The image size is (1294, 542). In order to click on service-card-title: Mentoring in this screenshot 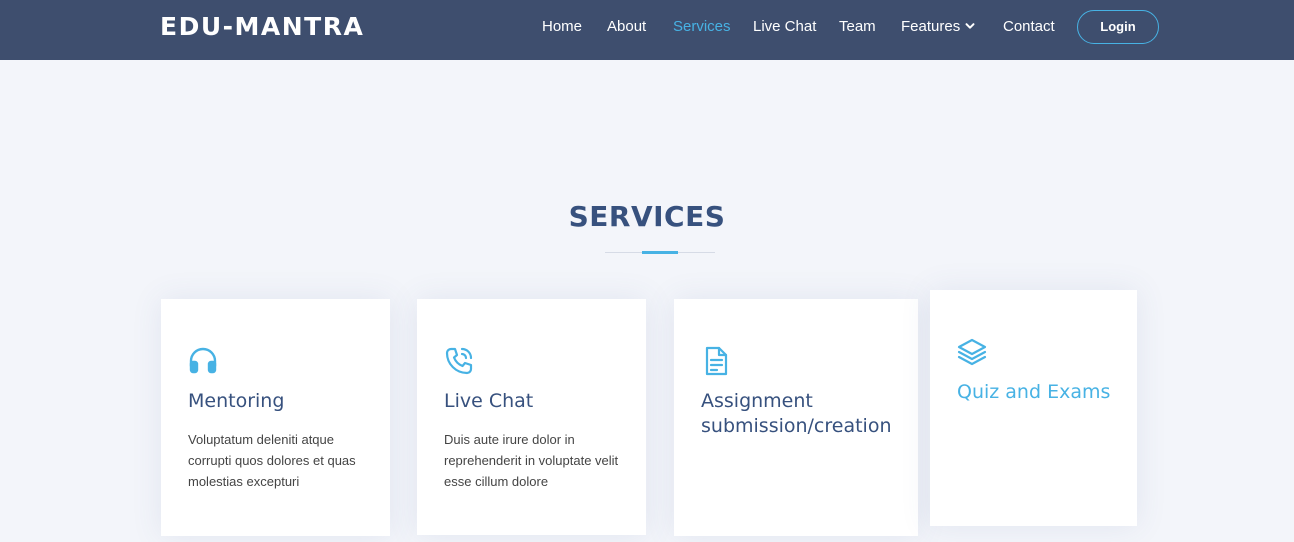, I will do `click(236, 401)`.